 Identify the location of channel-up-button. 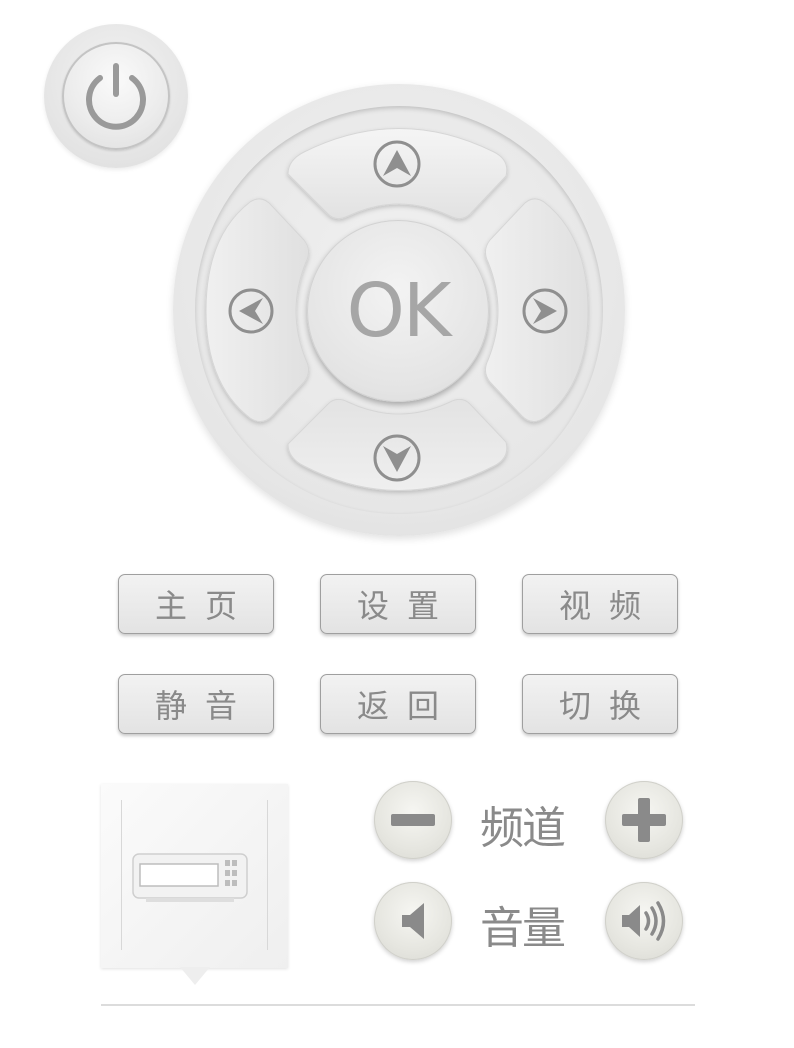
(644, 820).